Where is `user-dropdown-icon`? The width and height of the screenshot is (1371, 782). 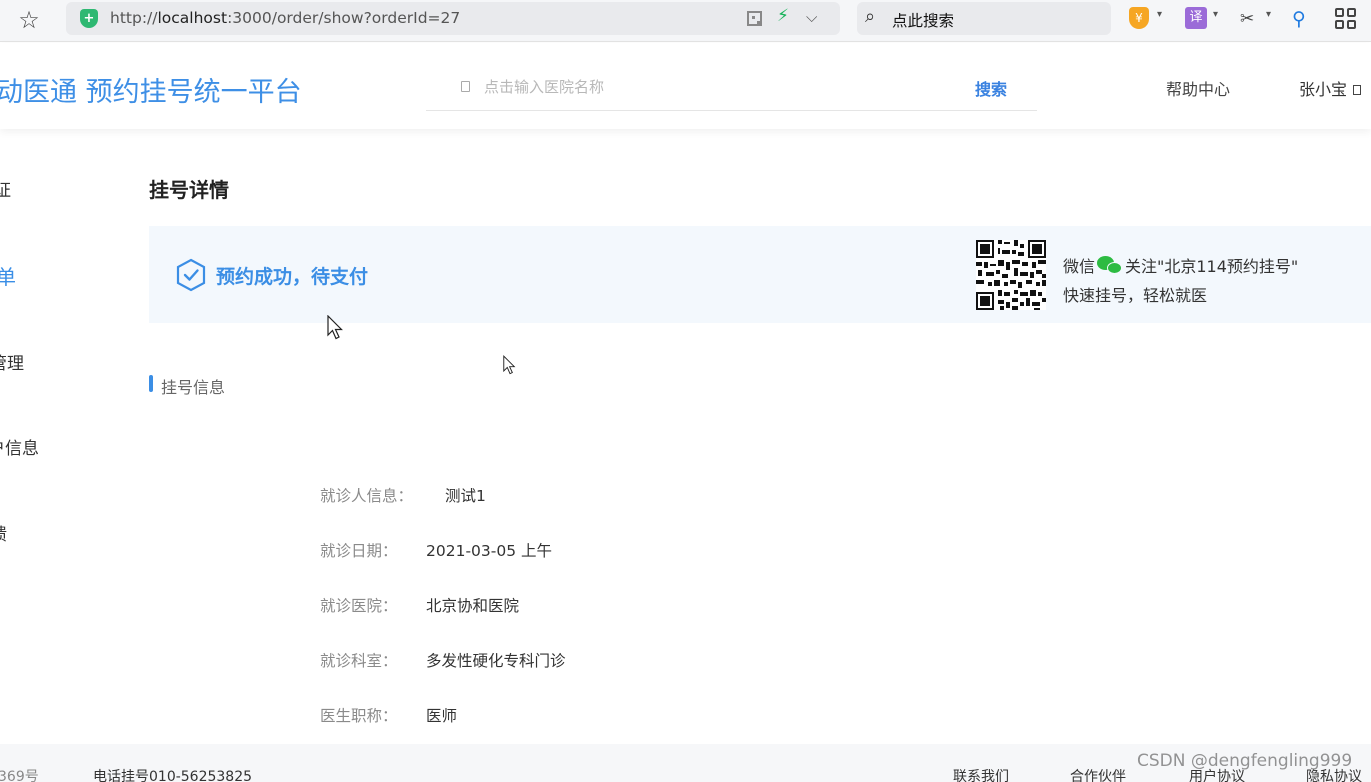
user-dropdown-icon is located at coordinates (1357, 90).